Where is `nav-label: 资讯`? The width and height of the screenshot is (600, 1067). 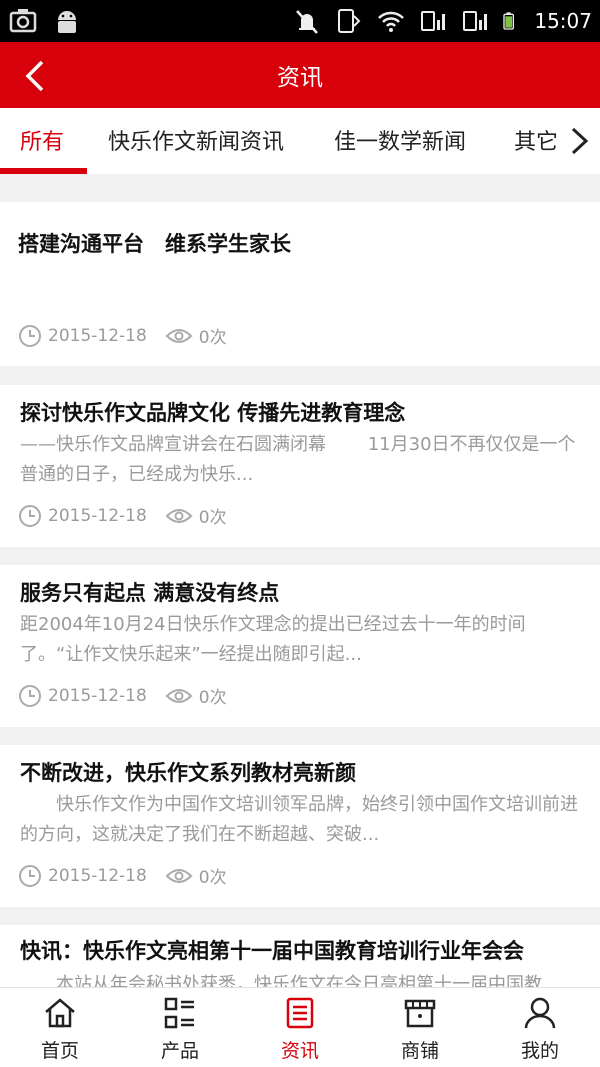
nav-label: 资讯 is located at coordinates (299, 1051).